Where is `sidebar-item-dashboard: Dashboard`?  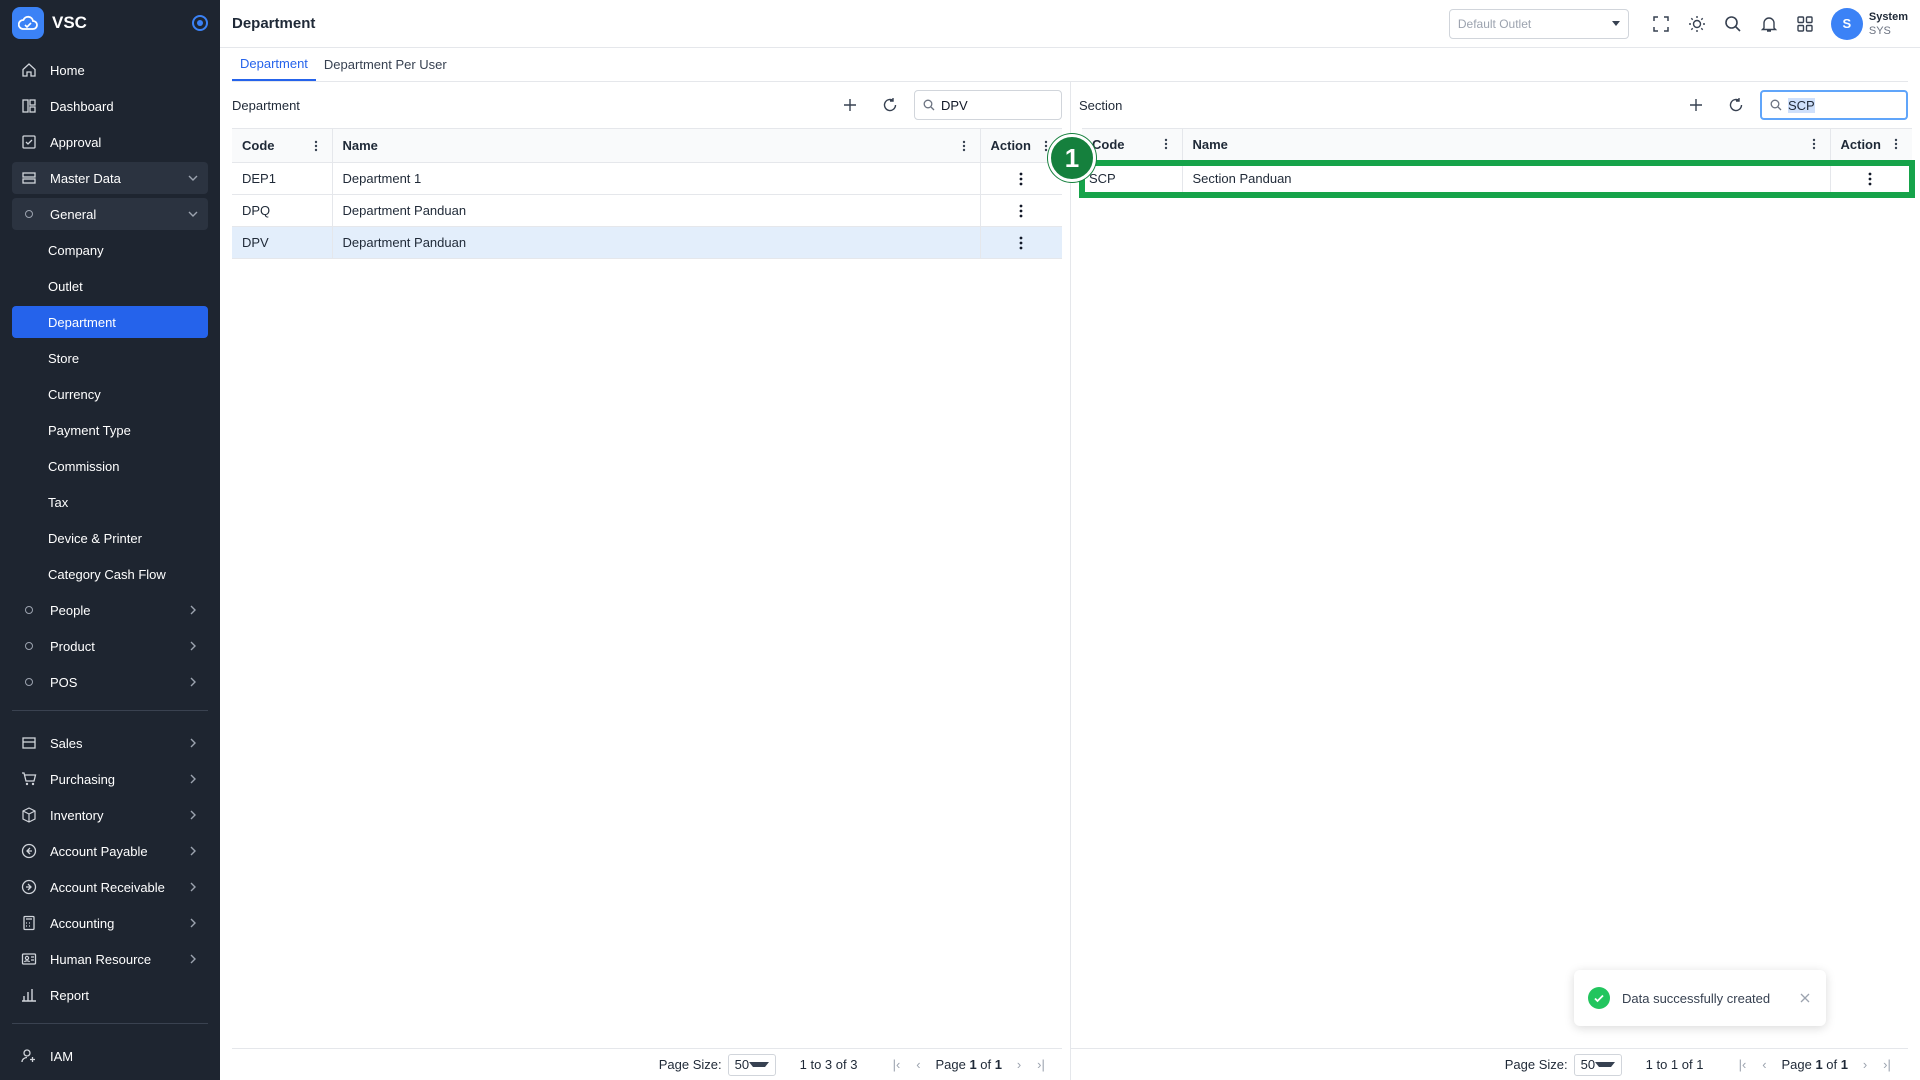
sidebar-item-dashboard: Dashboard is located at coordinates (110, 106).